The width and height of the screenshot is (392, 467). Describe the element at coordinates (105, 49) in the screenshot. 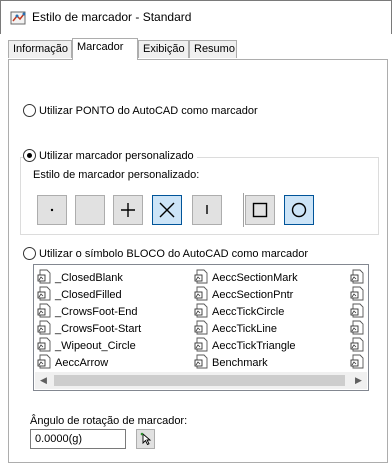

I see `tab-marcador: Marcador` at that location.